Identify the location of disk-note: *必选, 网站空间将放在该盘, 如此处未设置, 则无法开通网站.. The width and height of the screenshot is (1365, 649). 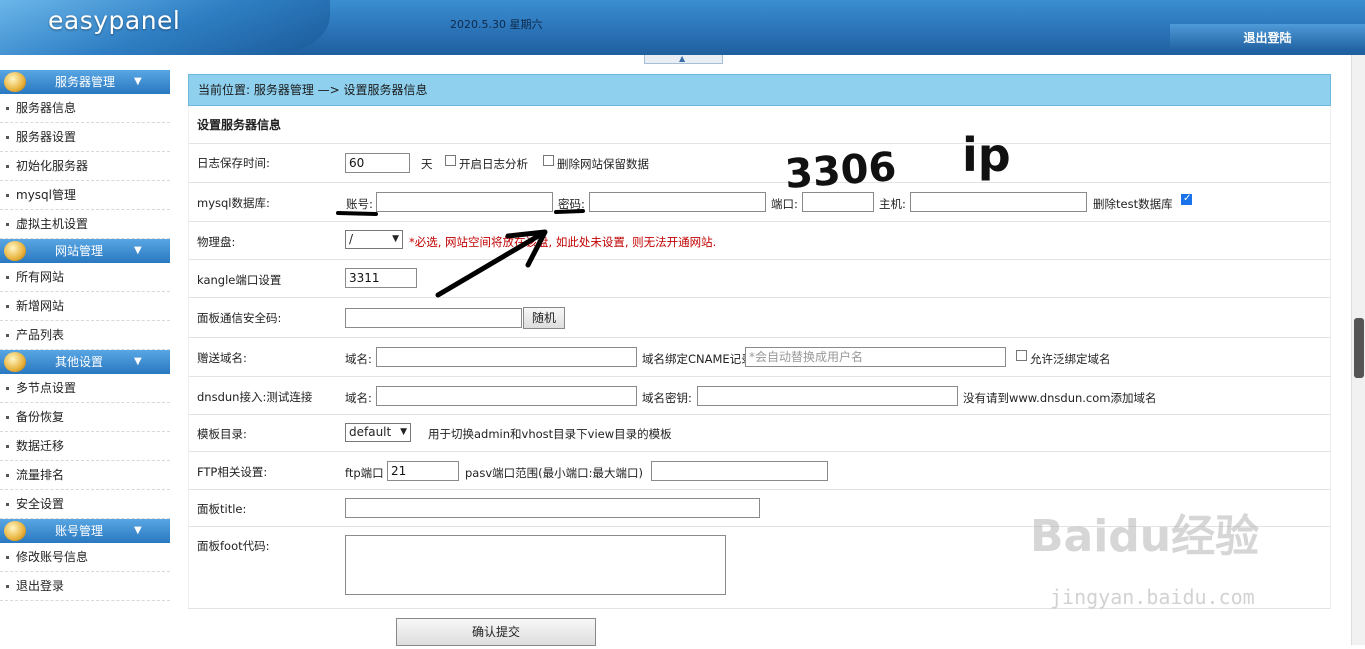
(563, 242).